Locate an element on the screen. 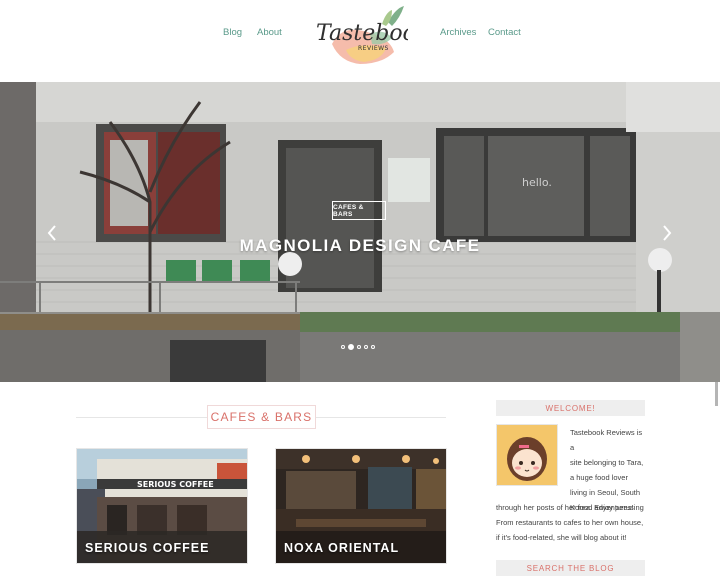 The image size is (720, 576). slider-dot-active is located at coordinates (351, 347).